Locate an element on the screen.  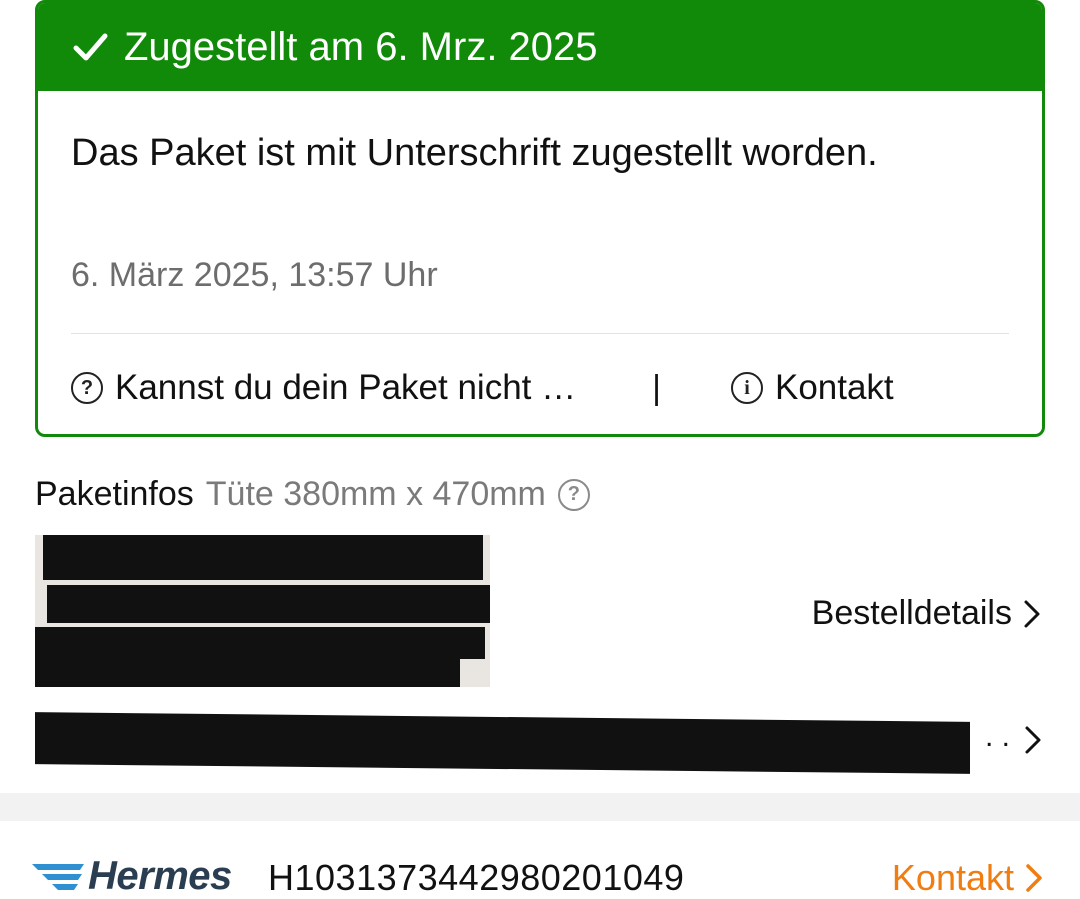
carrier-row: Hermes H1031373442980201049 Kontakt is located at coordinates (540, 865).